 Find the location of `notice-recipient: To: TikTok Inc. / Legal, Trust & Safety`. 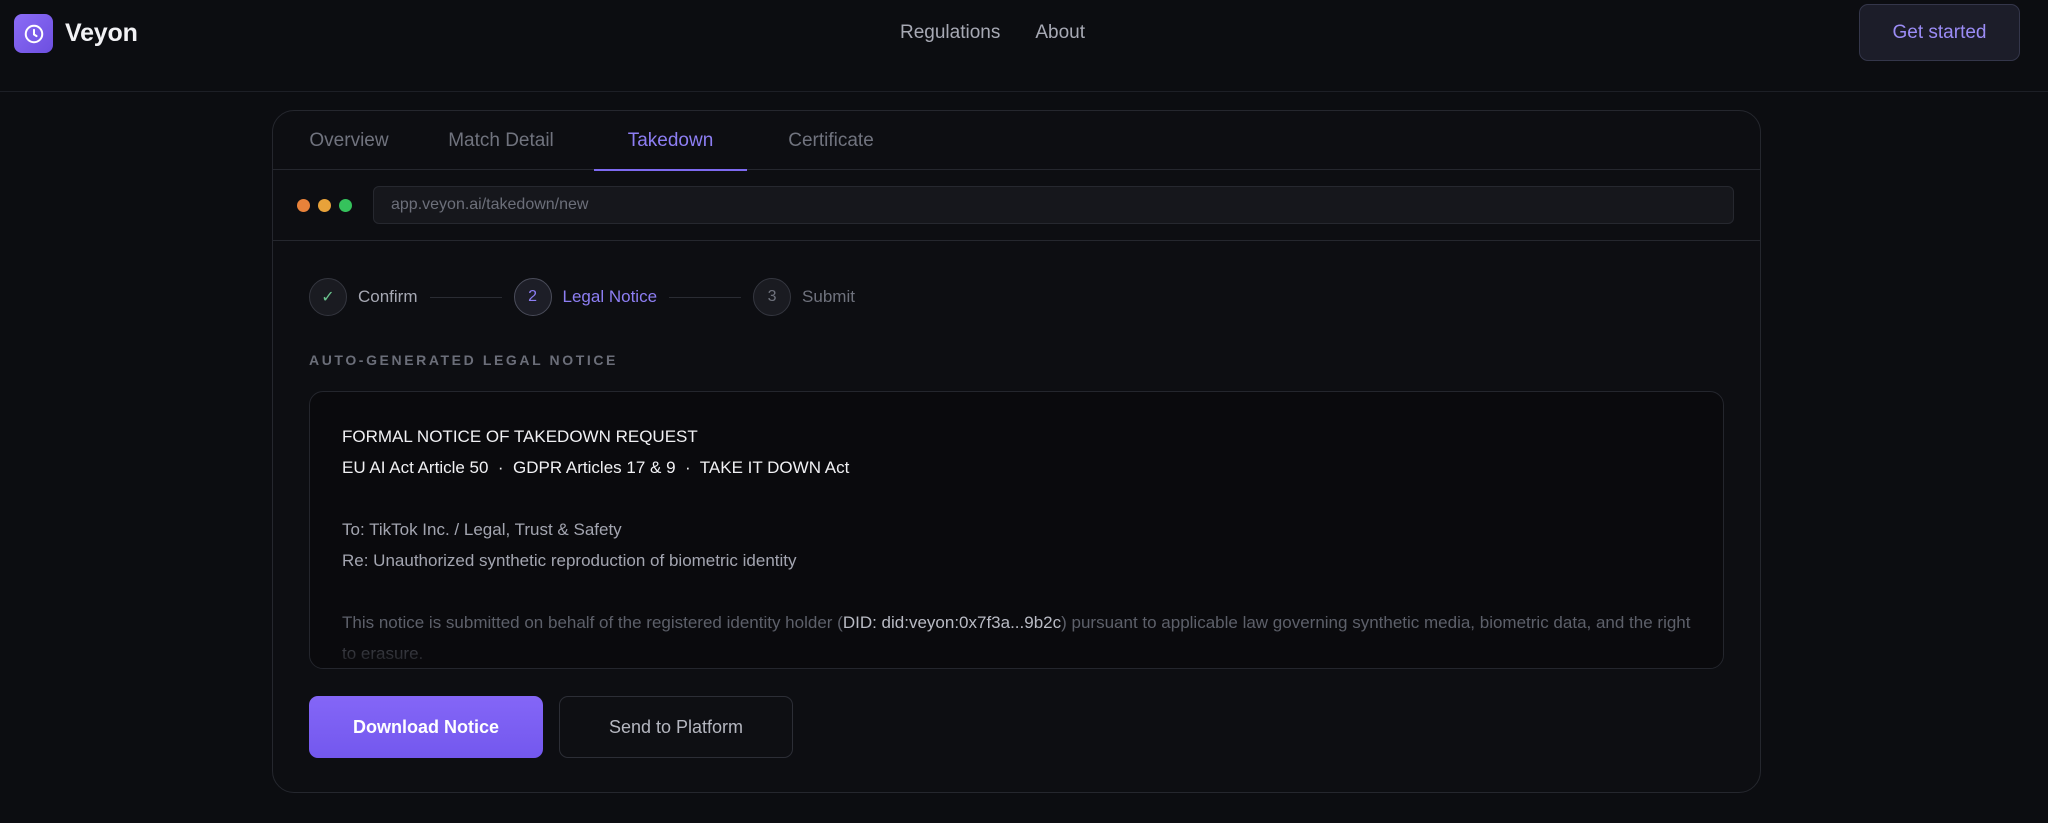

notice-recipient: To: TikTok Inc. / Legal, Trust & Safety is located at coordinates (482, 529).